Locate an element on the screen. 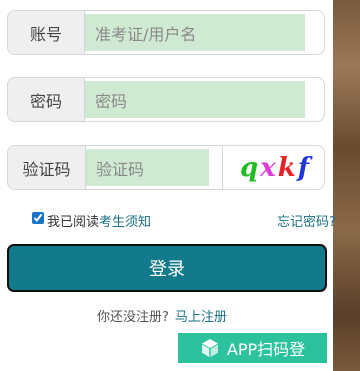  app-scan-login-button: APP扫码登 is located at coordinates (252, 348).